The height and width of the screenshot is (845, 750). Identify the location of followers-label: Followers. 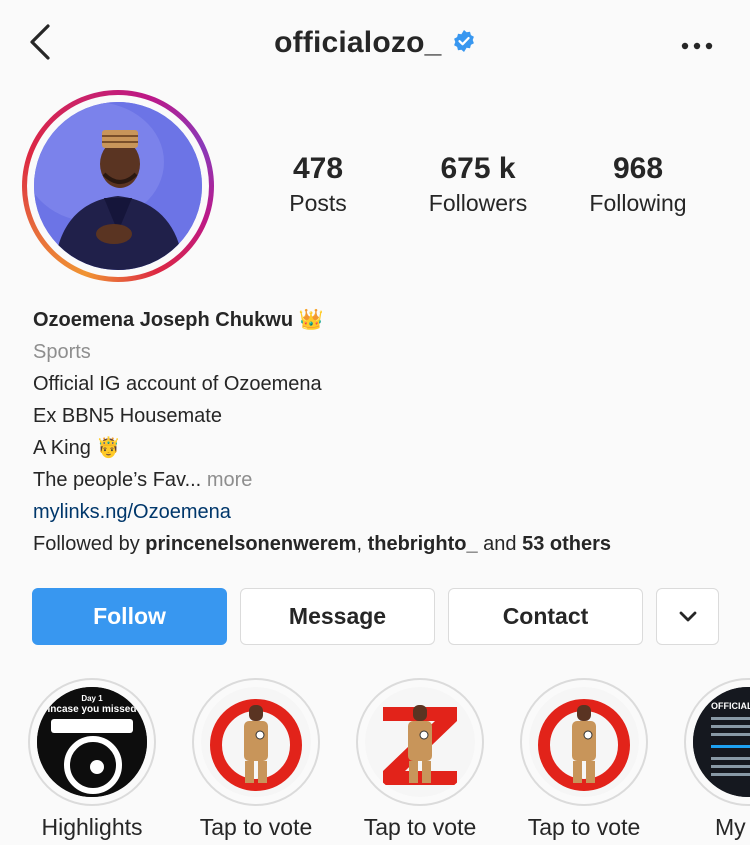
(478, 203).